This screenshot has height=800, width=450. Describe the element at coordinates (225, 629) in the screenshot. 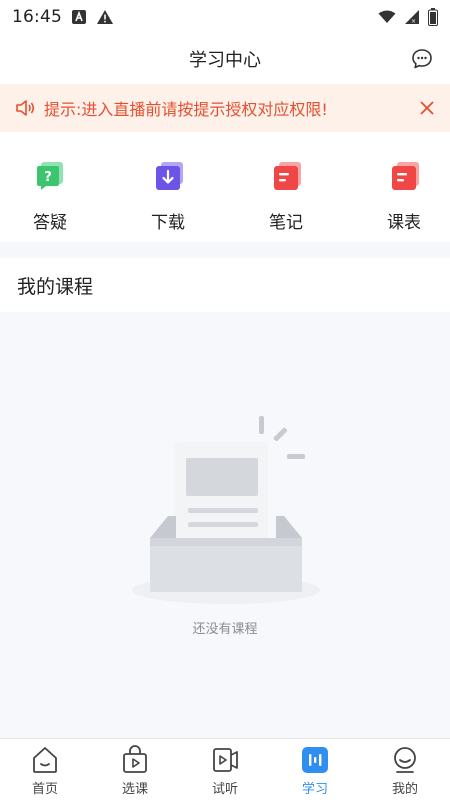

I see `empty-state-text: 还没有课程` at that location.